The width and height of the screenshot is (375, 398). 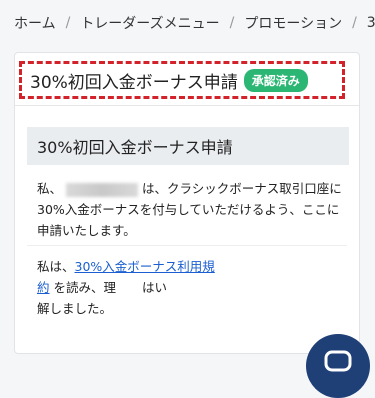 What do you see at coordinates (149, 23) in the screenshot?
I see `breadcrumb-traders-menu: トレーダーズメニュー` at bounding box center [149, 23].